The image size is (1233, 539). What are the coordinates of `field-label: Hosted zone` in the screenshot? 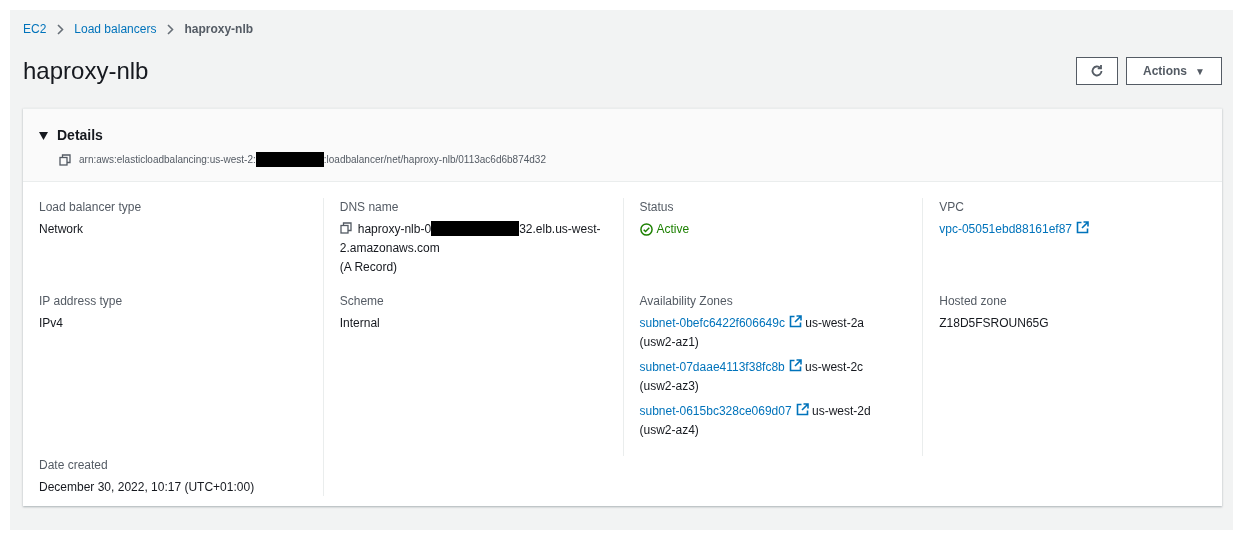 It's located at (973, 301).